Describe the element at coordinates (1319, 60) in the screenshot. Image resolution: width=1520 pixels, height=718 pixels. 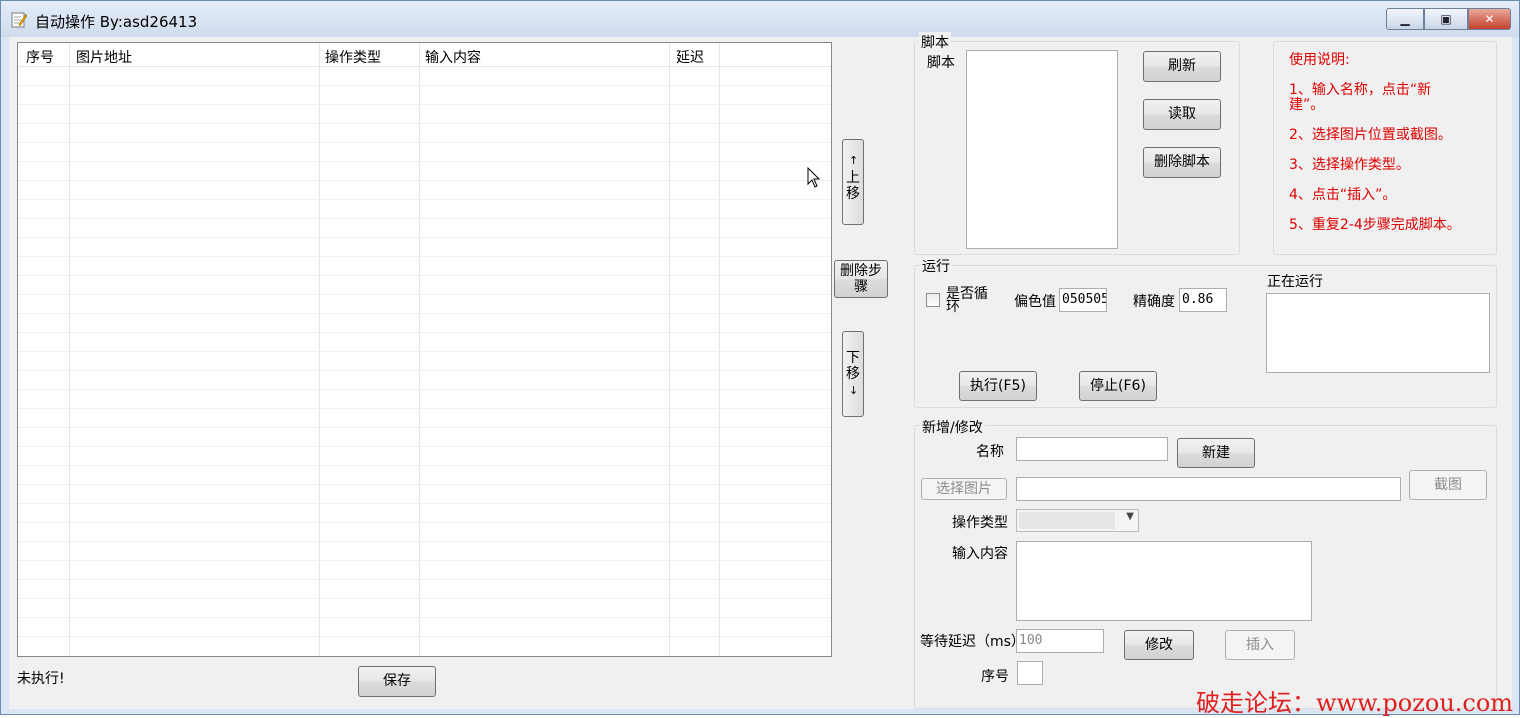
I see `help-title: 使用说明:` at that location.